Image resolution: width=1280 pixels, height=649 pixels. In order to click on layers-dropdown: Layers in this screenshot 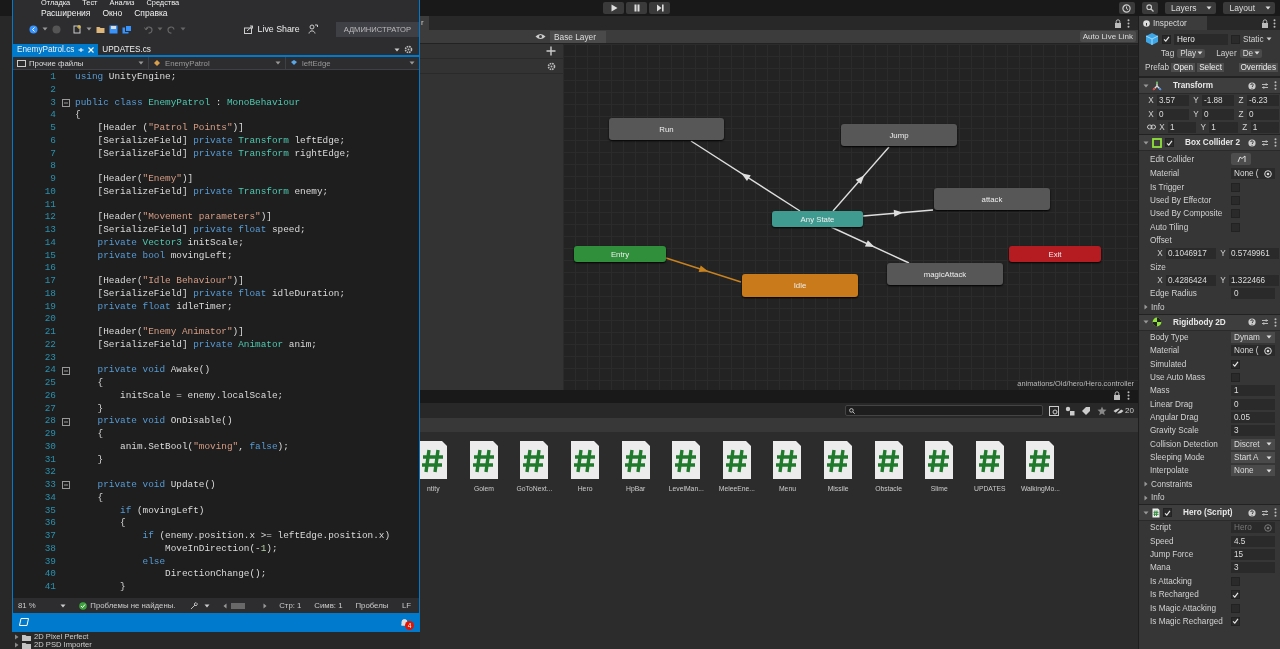, I will do `click(1190, 8)`.